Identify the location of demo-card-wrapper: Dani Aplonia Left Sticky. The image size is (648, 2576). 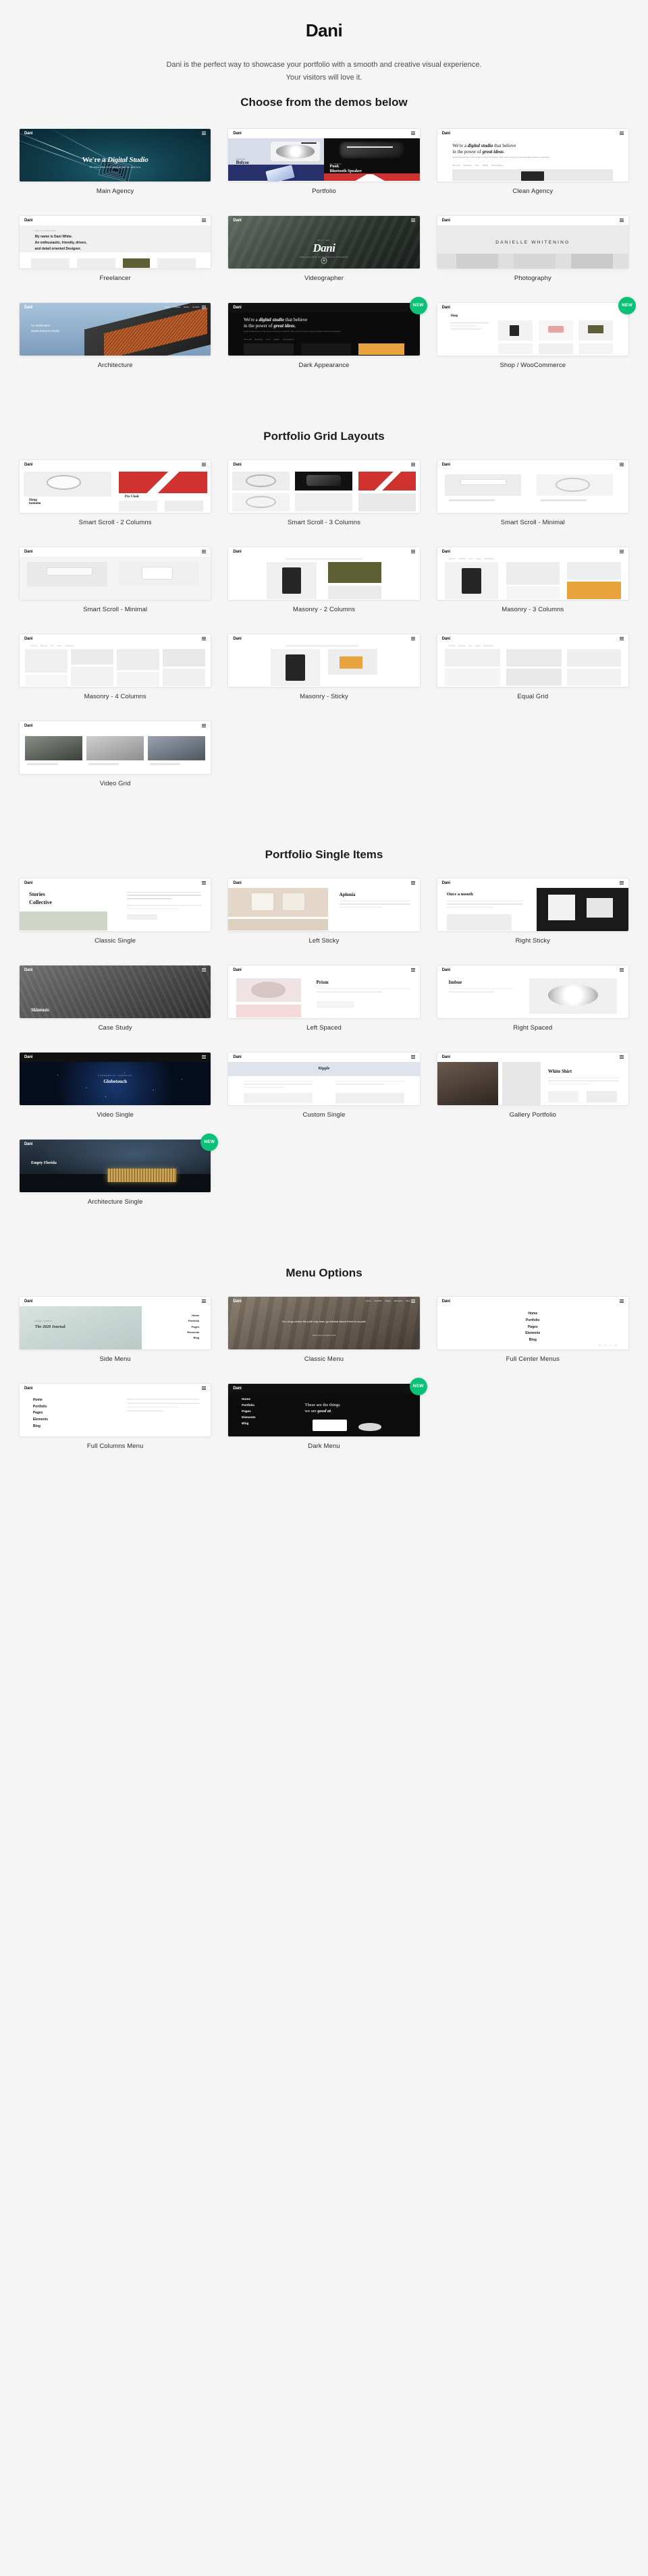
(323, 921).